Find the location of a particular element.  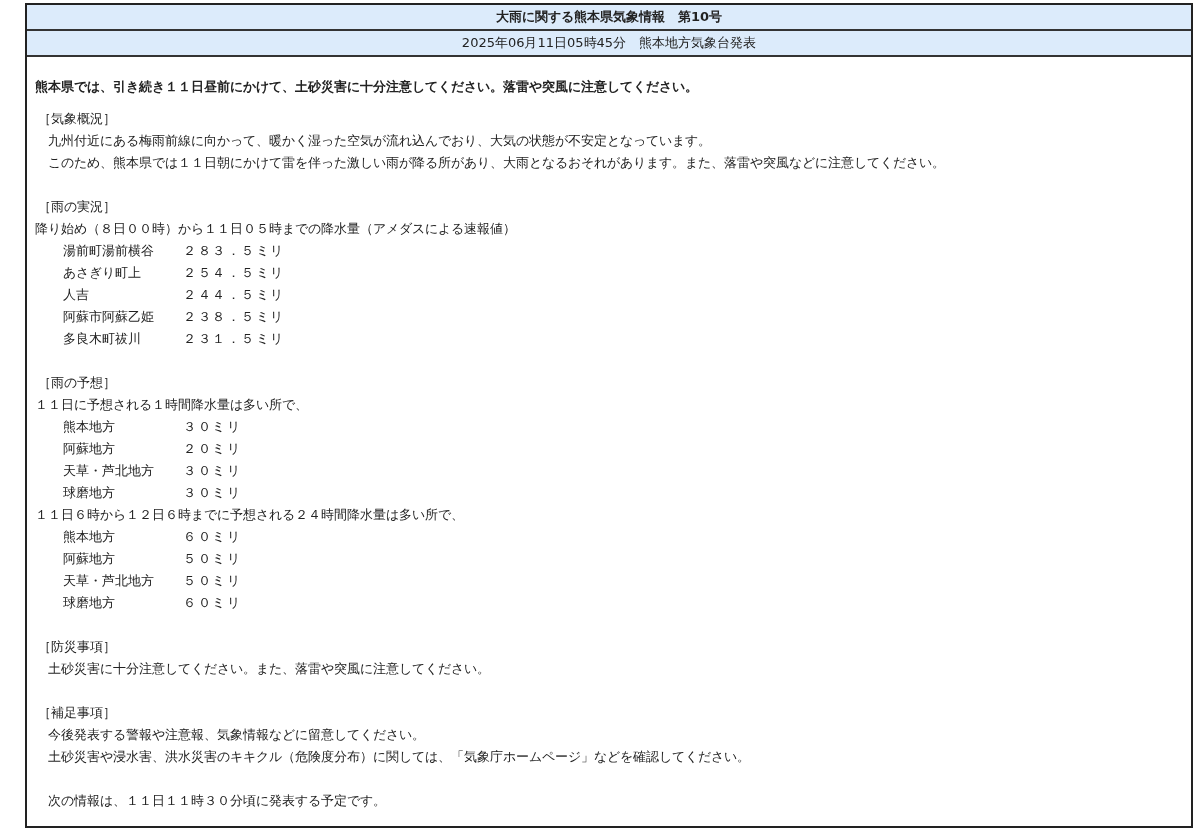

body-text: 土砂災害に十分注意してください。また、落雷や突風に注意してください。 is located at coordinates (269, 669).